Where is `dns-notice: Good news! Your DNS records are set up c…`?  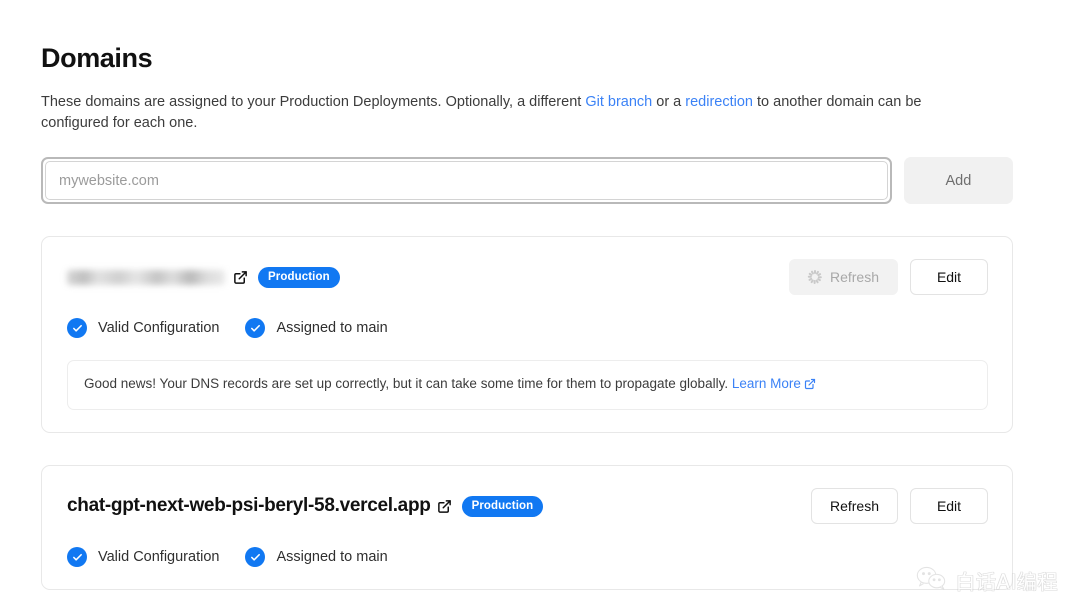 dns-notice: Good news! Your DNS records are set up c… is located at coordinates (527, 385).